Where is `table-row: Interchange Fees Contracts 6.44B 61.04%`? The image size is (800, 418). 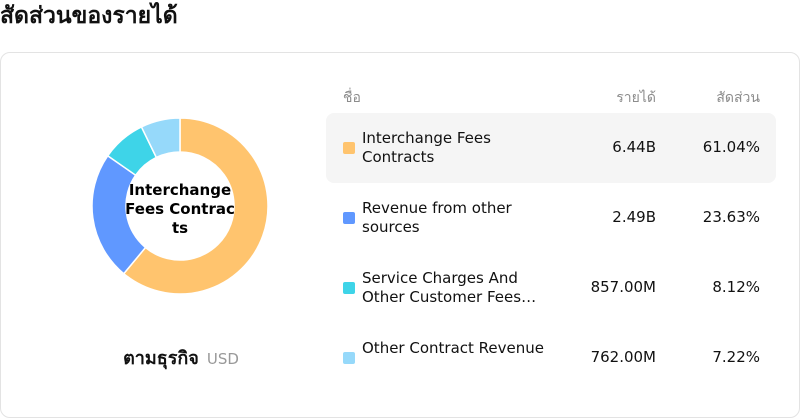
table-row: Interchange Fees Contracts 6.44B 61.04% is located at coordinates (551, 148).